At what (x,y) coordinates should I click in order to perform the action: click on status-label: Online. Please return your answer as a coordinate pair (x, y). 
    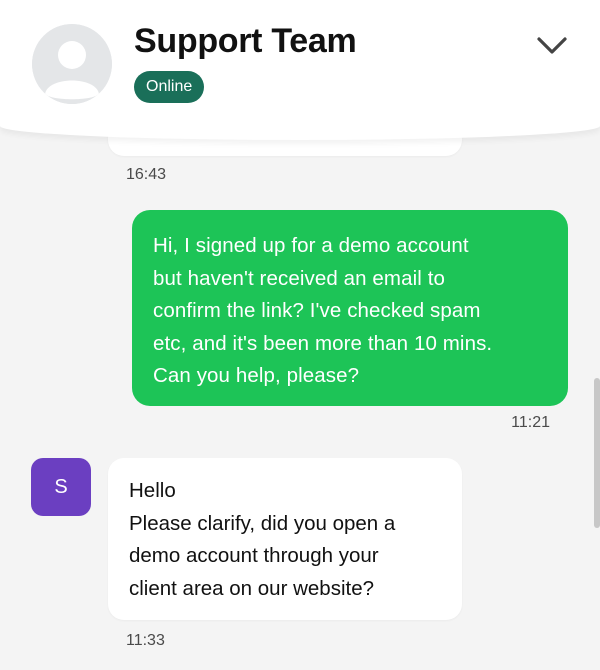
    Looking at the image, I should click on (169, 86).